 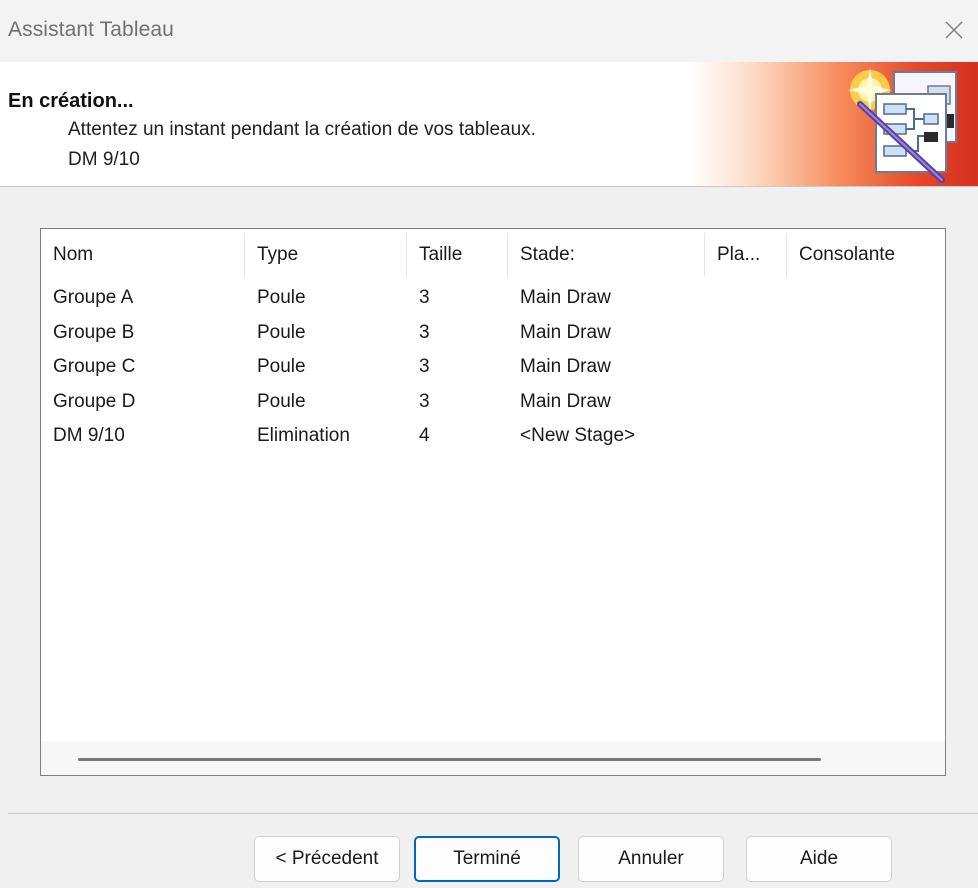 What do you see at coordinates (493, 367) in the screenshot?
I see `table-row: Groupe C Poule 3 Main Draw` at bounding box center [493, 367].